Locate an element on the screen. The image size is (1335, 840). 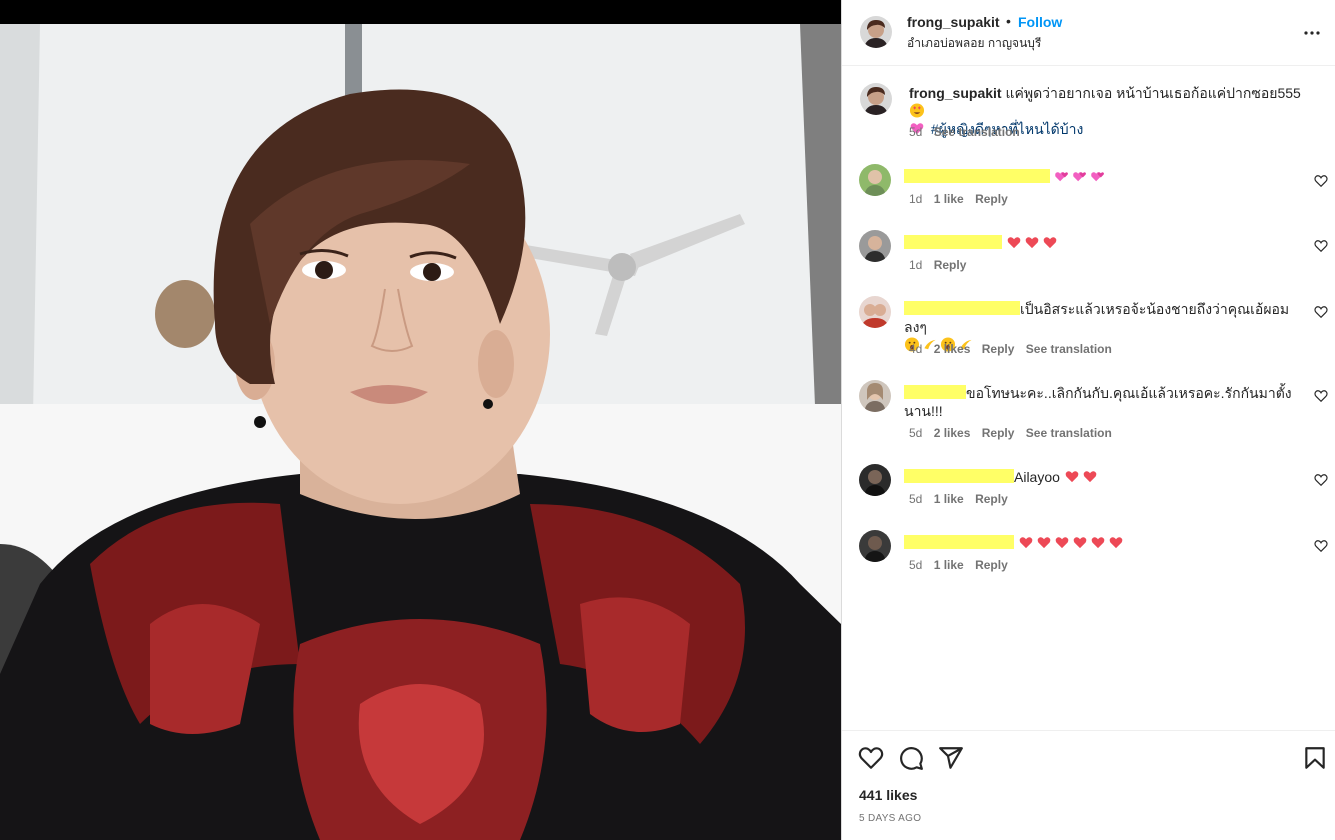
caption-age: 5d is located at coordinates (916, 132).